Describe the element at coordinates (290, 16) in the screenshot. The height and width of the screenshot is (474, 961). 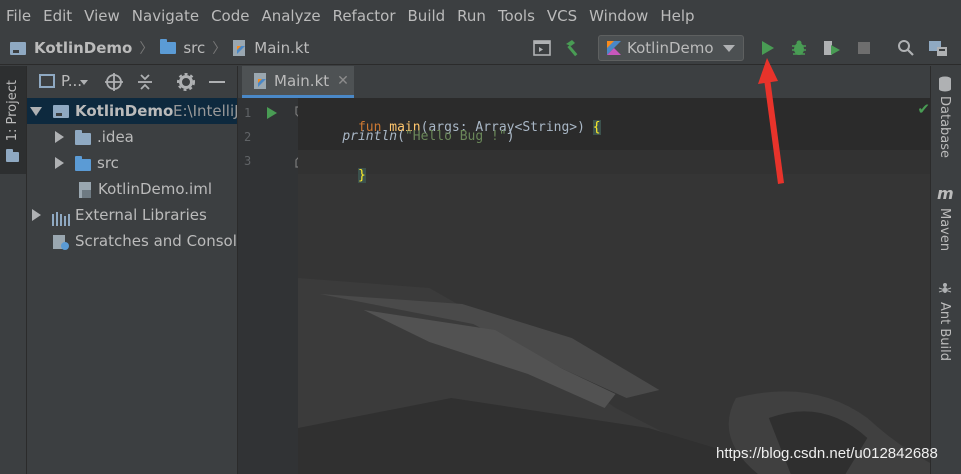
I see `menu-analyze: Analyze` at that location.